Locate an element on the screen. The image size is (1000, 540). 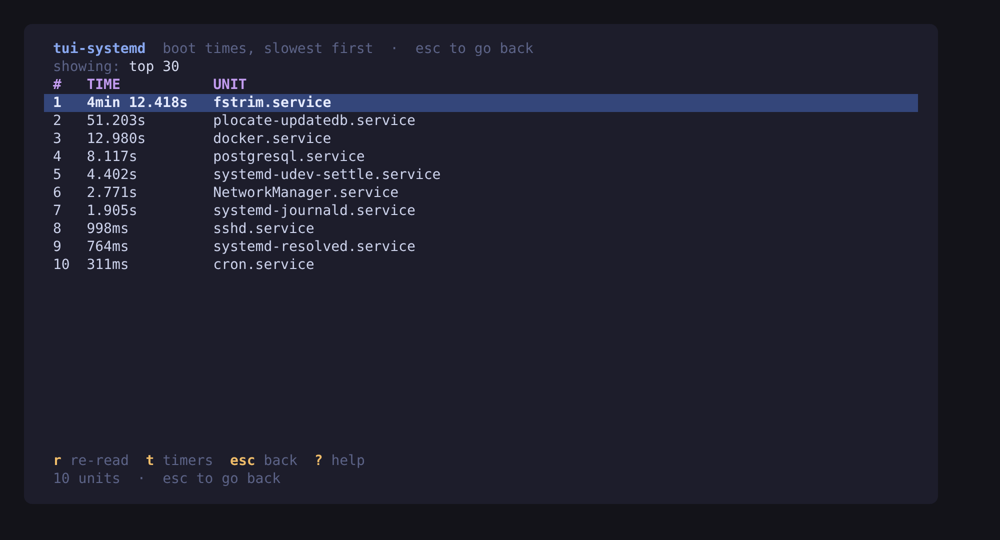
key-label: re-read is located at coordinates (99, 461).